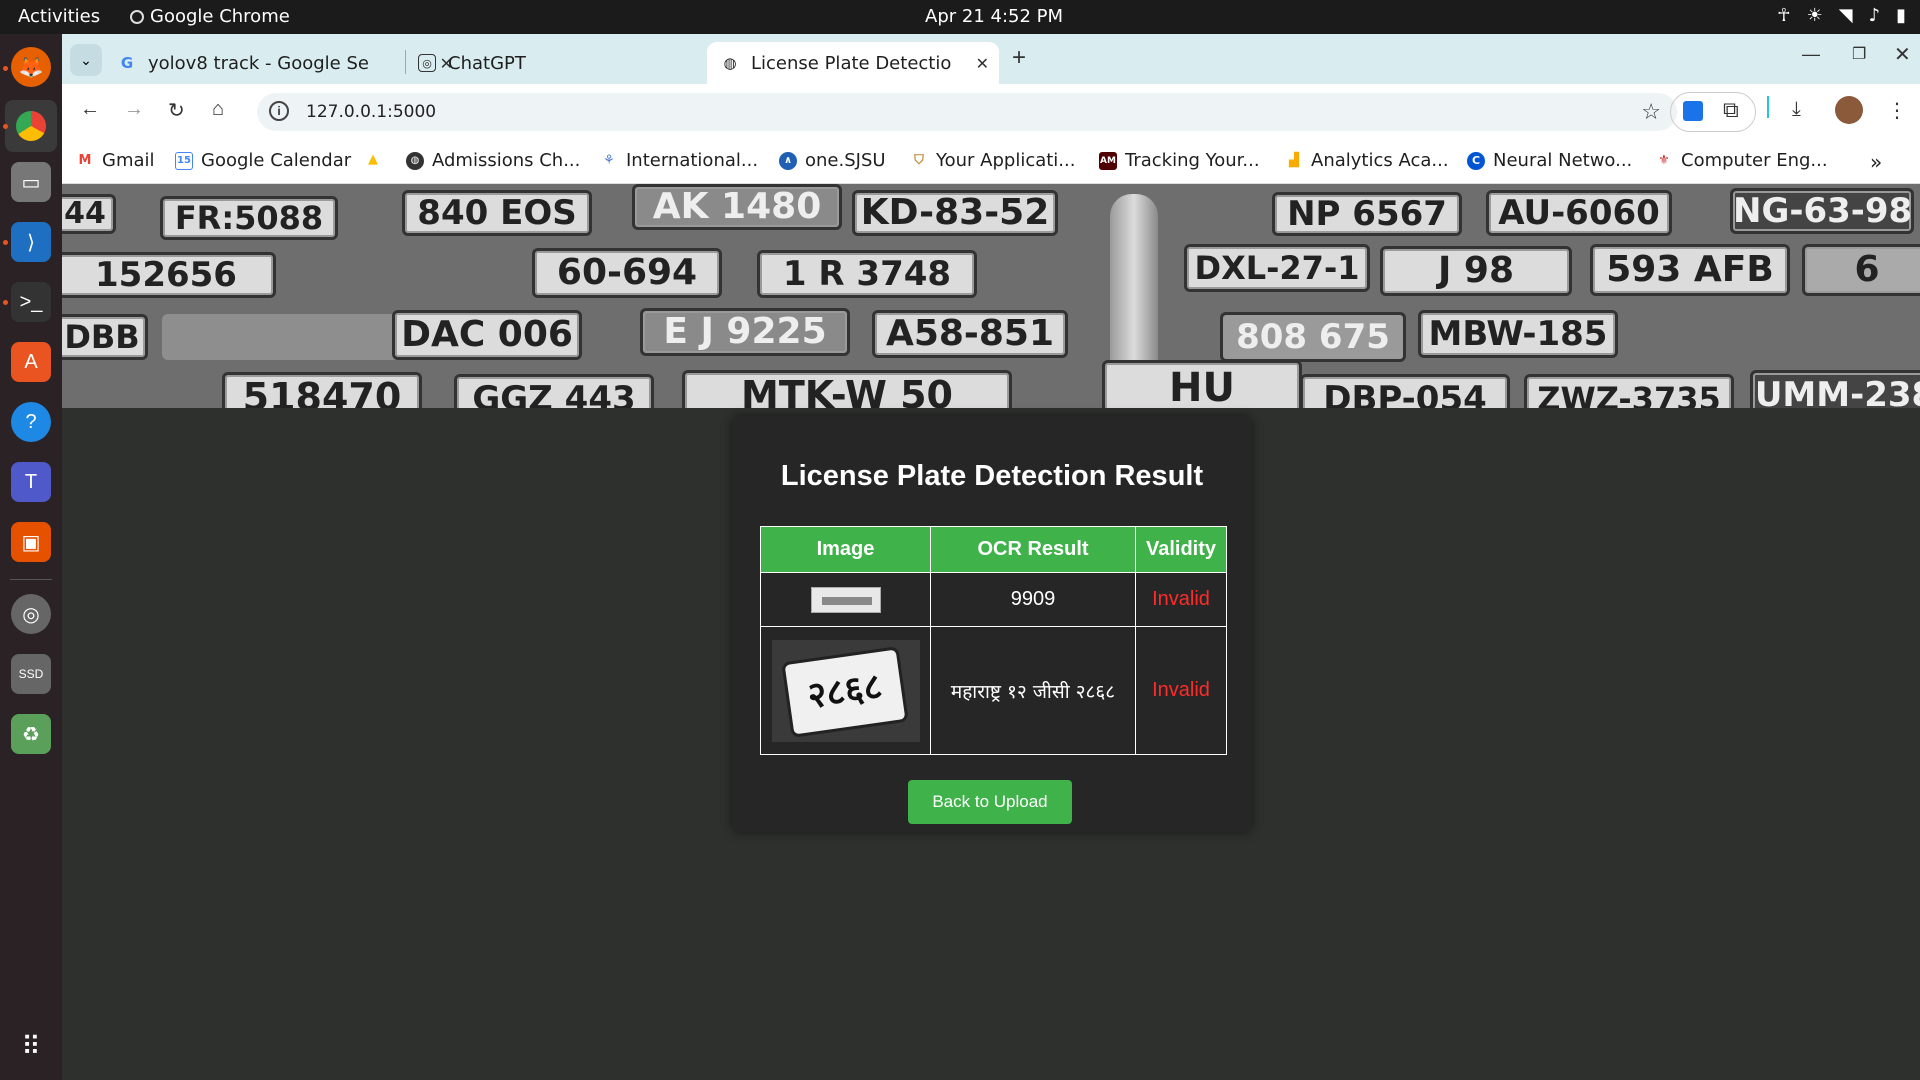 This screenshot has width=1920, height=1080. I want to click on files-icon: ▭, so click(31, 182).